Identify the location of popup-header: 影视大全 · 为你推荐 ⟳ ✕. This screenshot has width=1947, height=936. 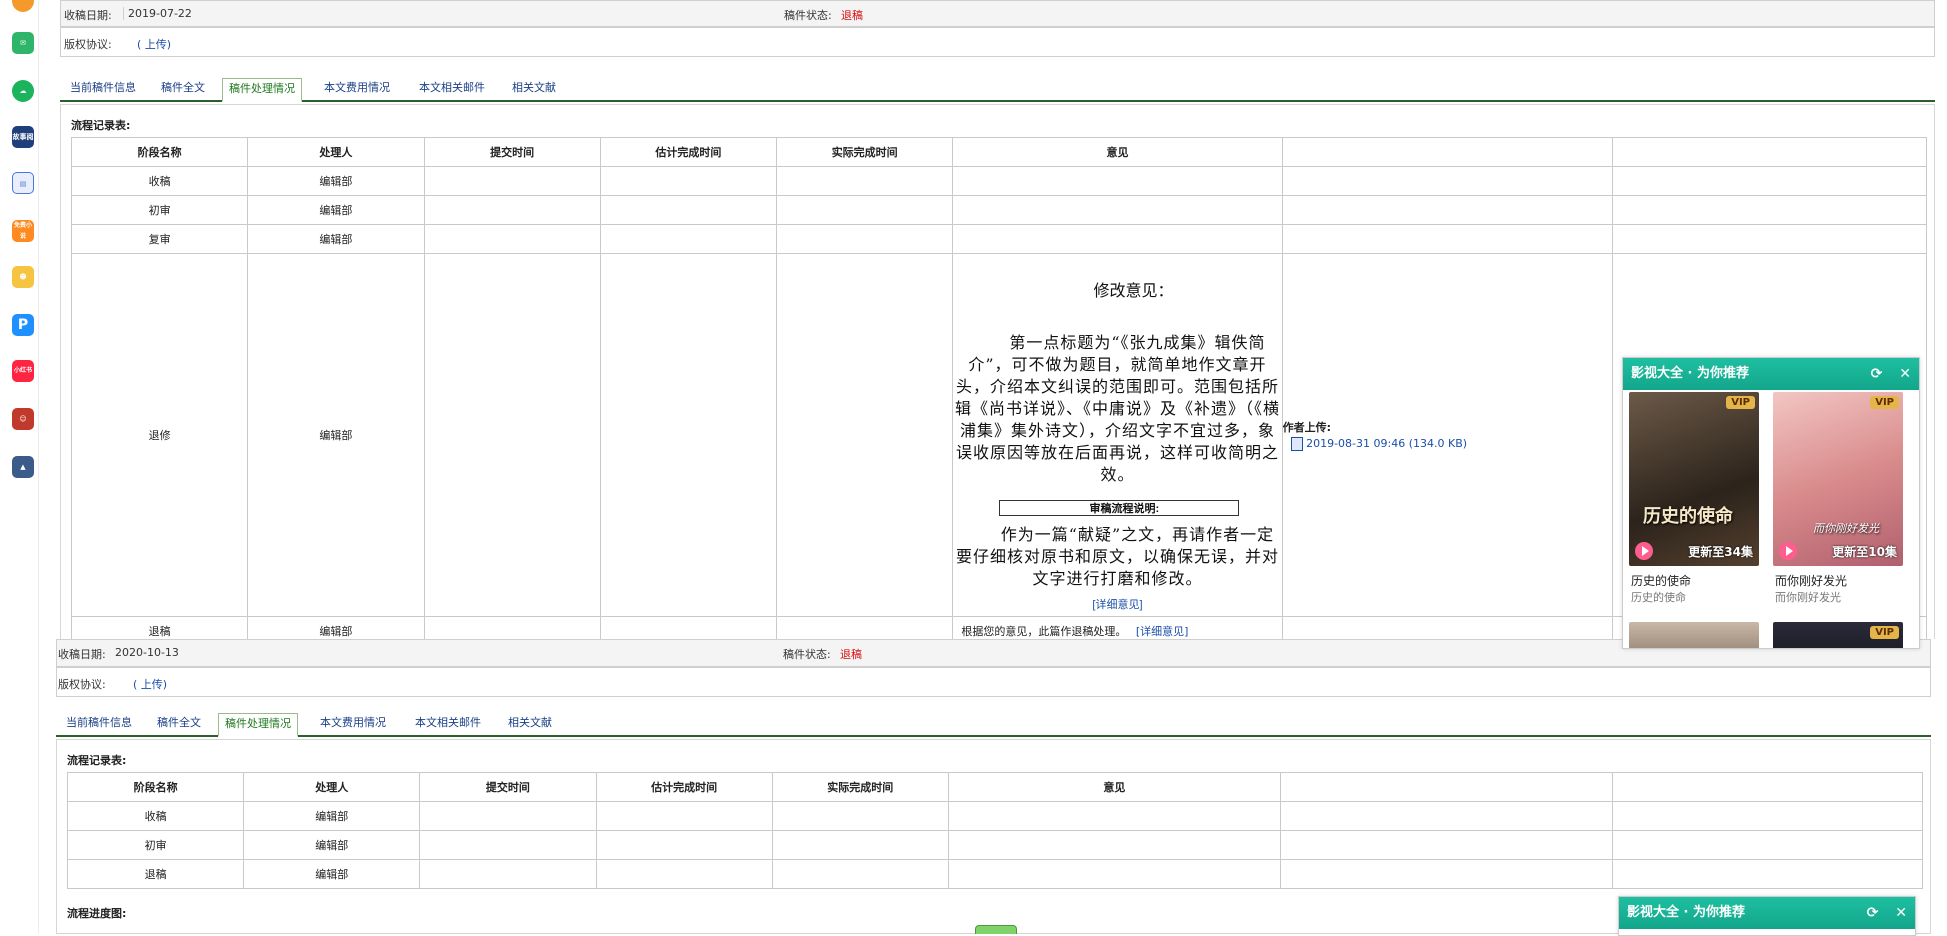
(1767, 913).